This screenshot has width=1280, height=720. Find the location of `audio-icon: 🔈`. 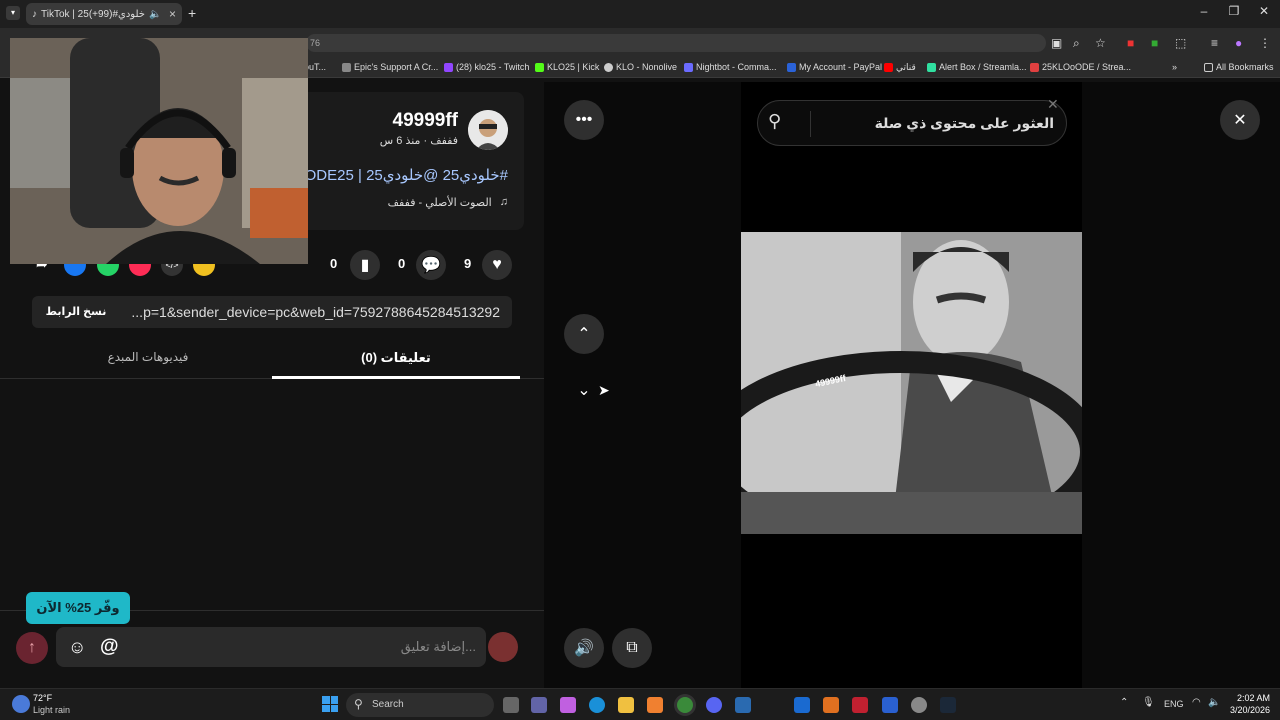

audio-icon: 🔈 is located at coordinates (155, 14).